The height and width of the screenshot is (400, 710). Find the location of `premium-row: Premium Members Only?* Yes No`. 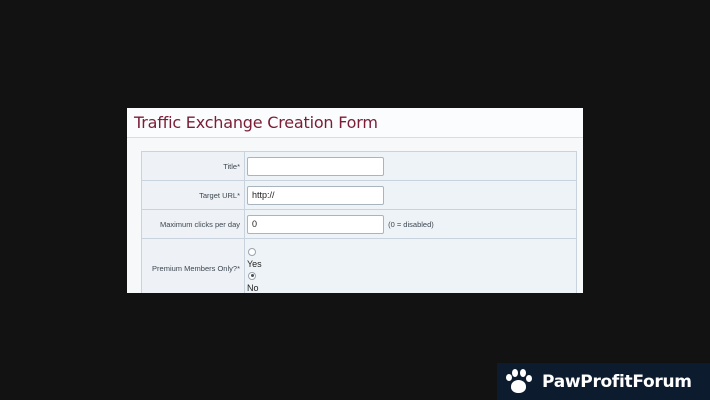

premium-row: Premium Members Only?* Yes No is located at coordinates (359, 266).